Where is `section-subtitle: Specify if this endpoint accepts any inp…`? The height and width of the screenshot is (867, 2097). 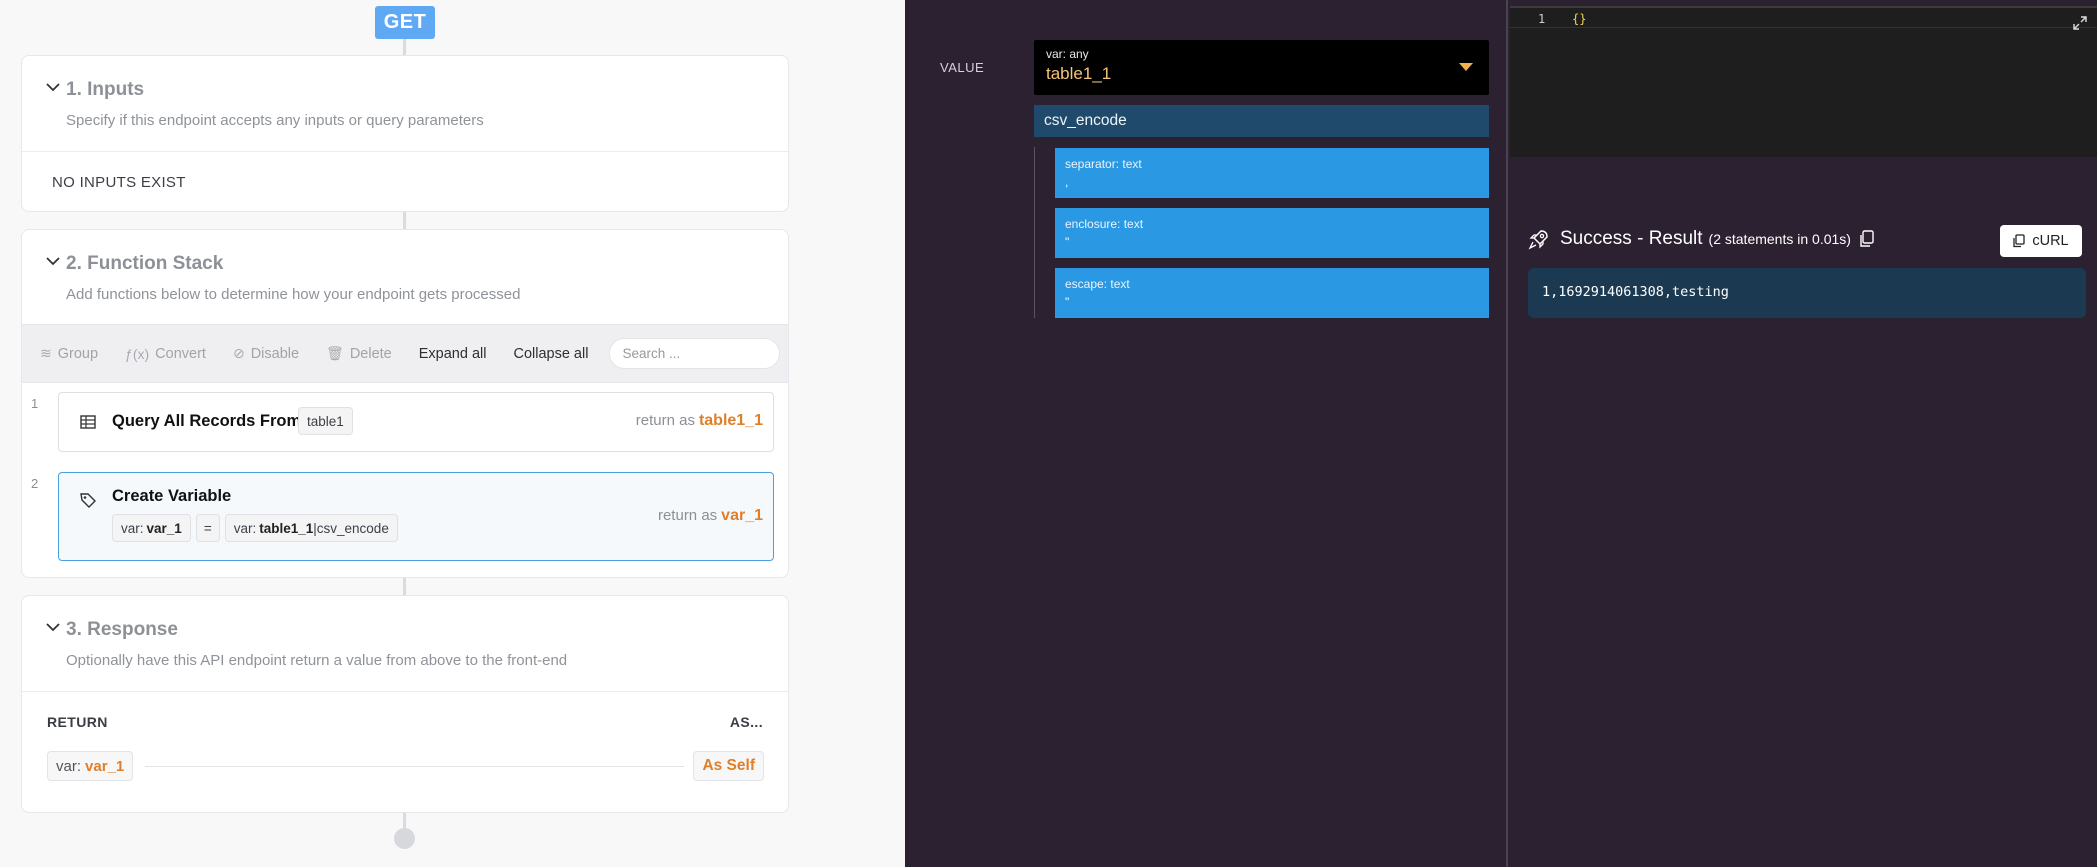 section-subtitle: Specify if this endpoint accepts any inp… is located at coordinates (275, 120).